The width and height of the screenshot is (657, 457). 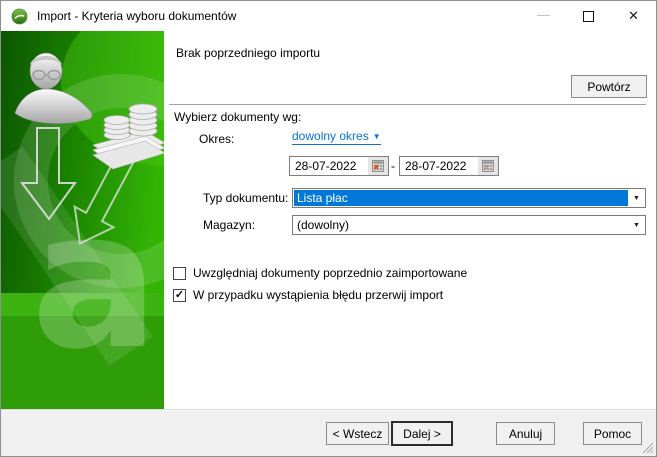 I want to click on period-preset-link: dowolny okres ▼, so click(x=336, y=137).